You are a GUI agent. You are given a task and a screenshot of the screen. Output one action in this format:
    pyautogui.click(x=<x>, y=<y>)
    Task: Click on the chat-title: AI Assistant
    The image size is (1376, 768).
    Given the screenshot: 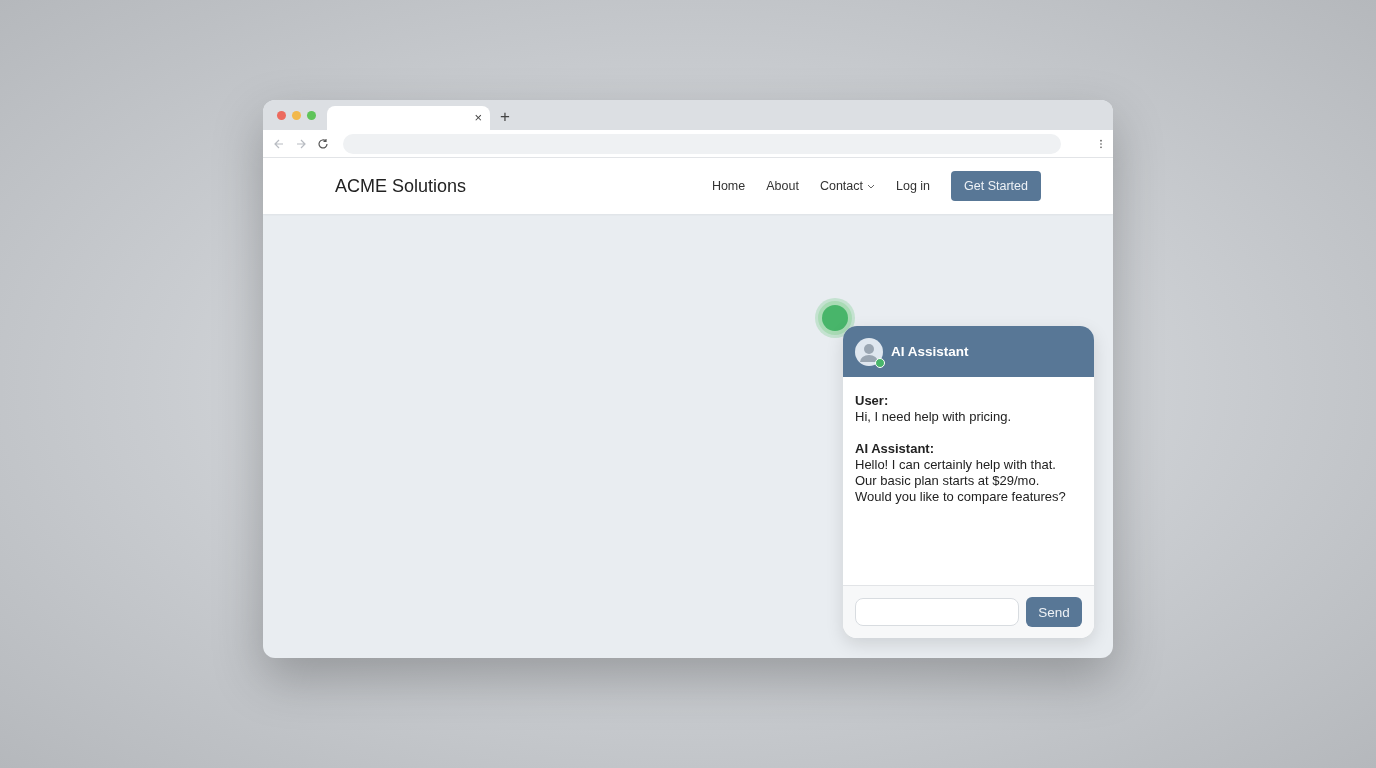 What is the action you would take?
    pyautogui.click(x=930, y=351)
    